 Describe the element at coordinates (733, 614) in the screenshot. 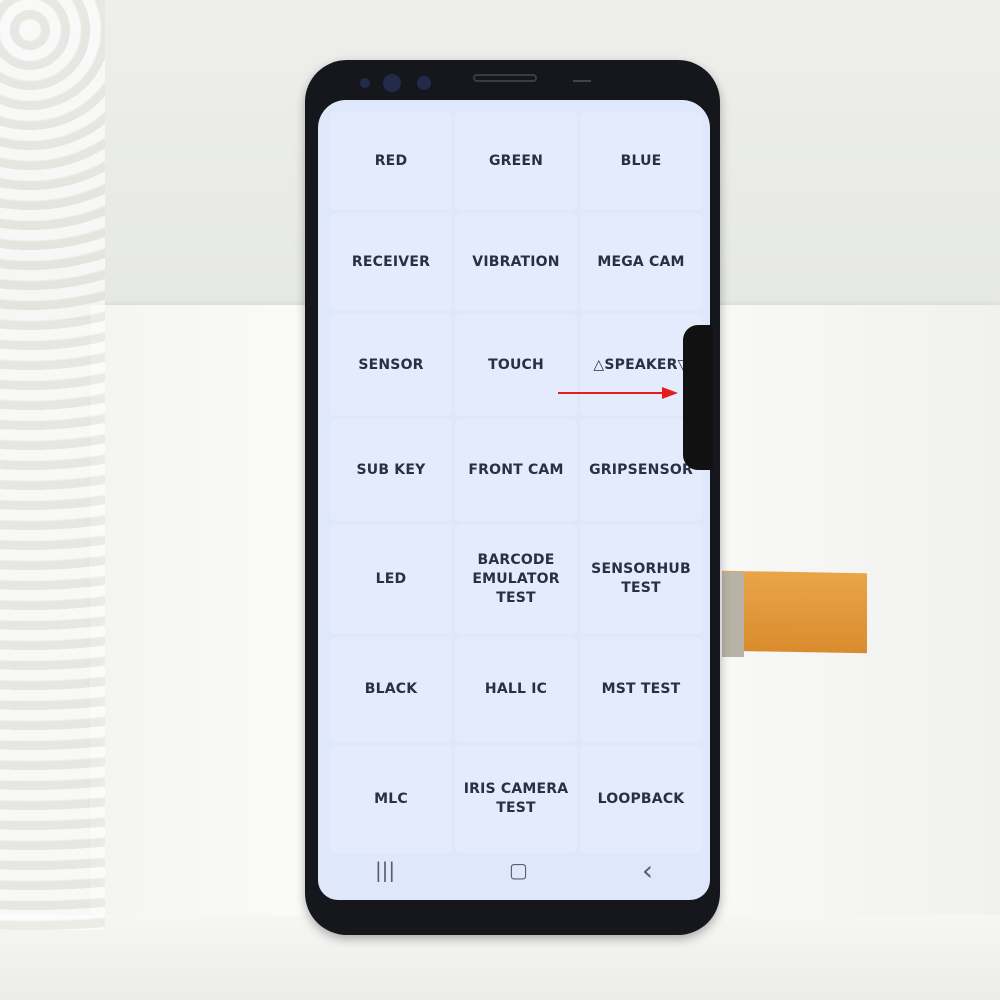

I see `flex-connector` at that location.